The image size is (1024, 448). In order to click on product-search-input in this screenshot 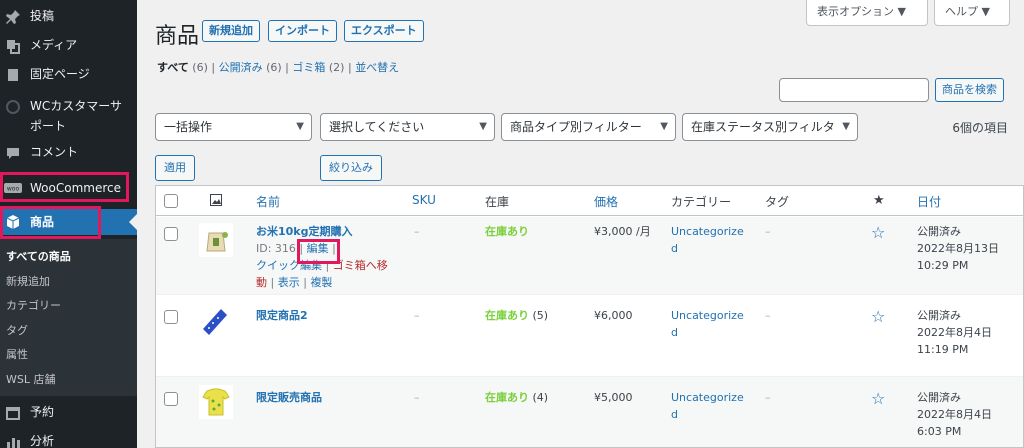, I will do `click(854, 90)`.